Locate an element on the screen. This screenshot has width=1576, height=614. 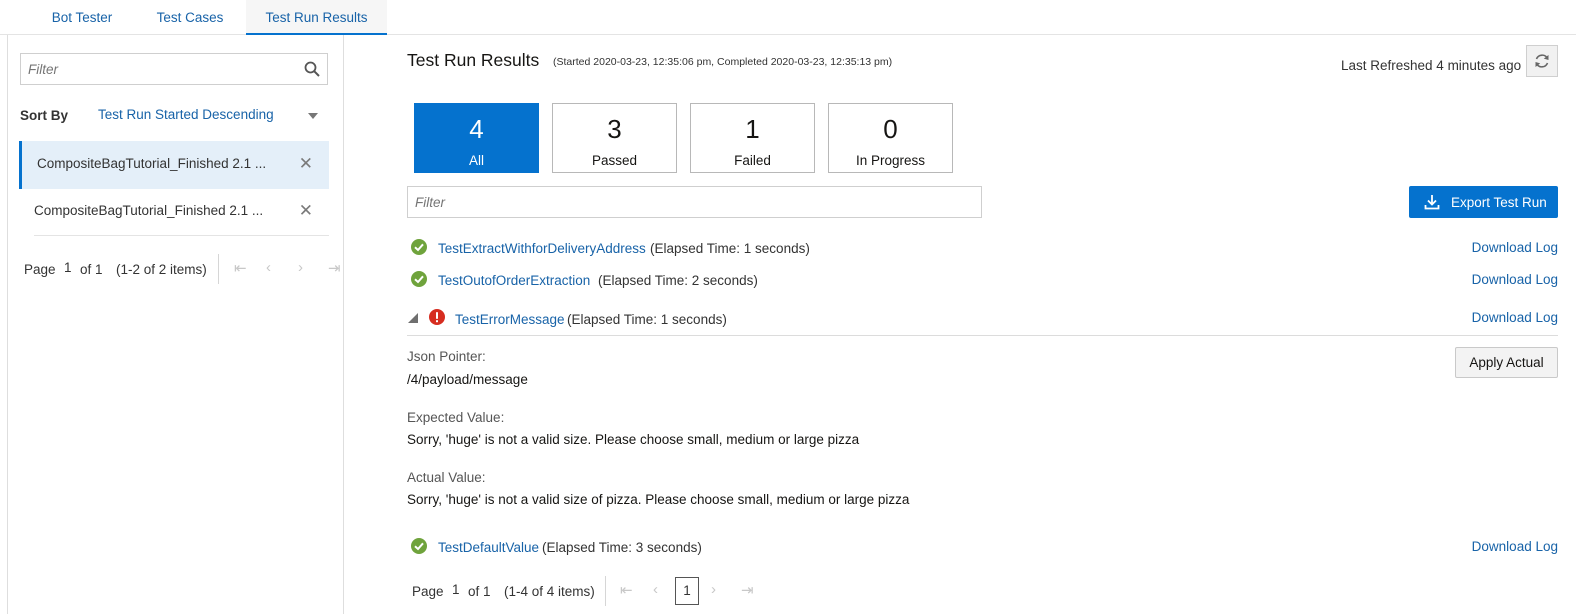
last-refreshed-text: Last Refreshed 4 minutes ago is located at coordinates (1431, 65).